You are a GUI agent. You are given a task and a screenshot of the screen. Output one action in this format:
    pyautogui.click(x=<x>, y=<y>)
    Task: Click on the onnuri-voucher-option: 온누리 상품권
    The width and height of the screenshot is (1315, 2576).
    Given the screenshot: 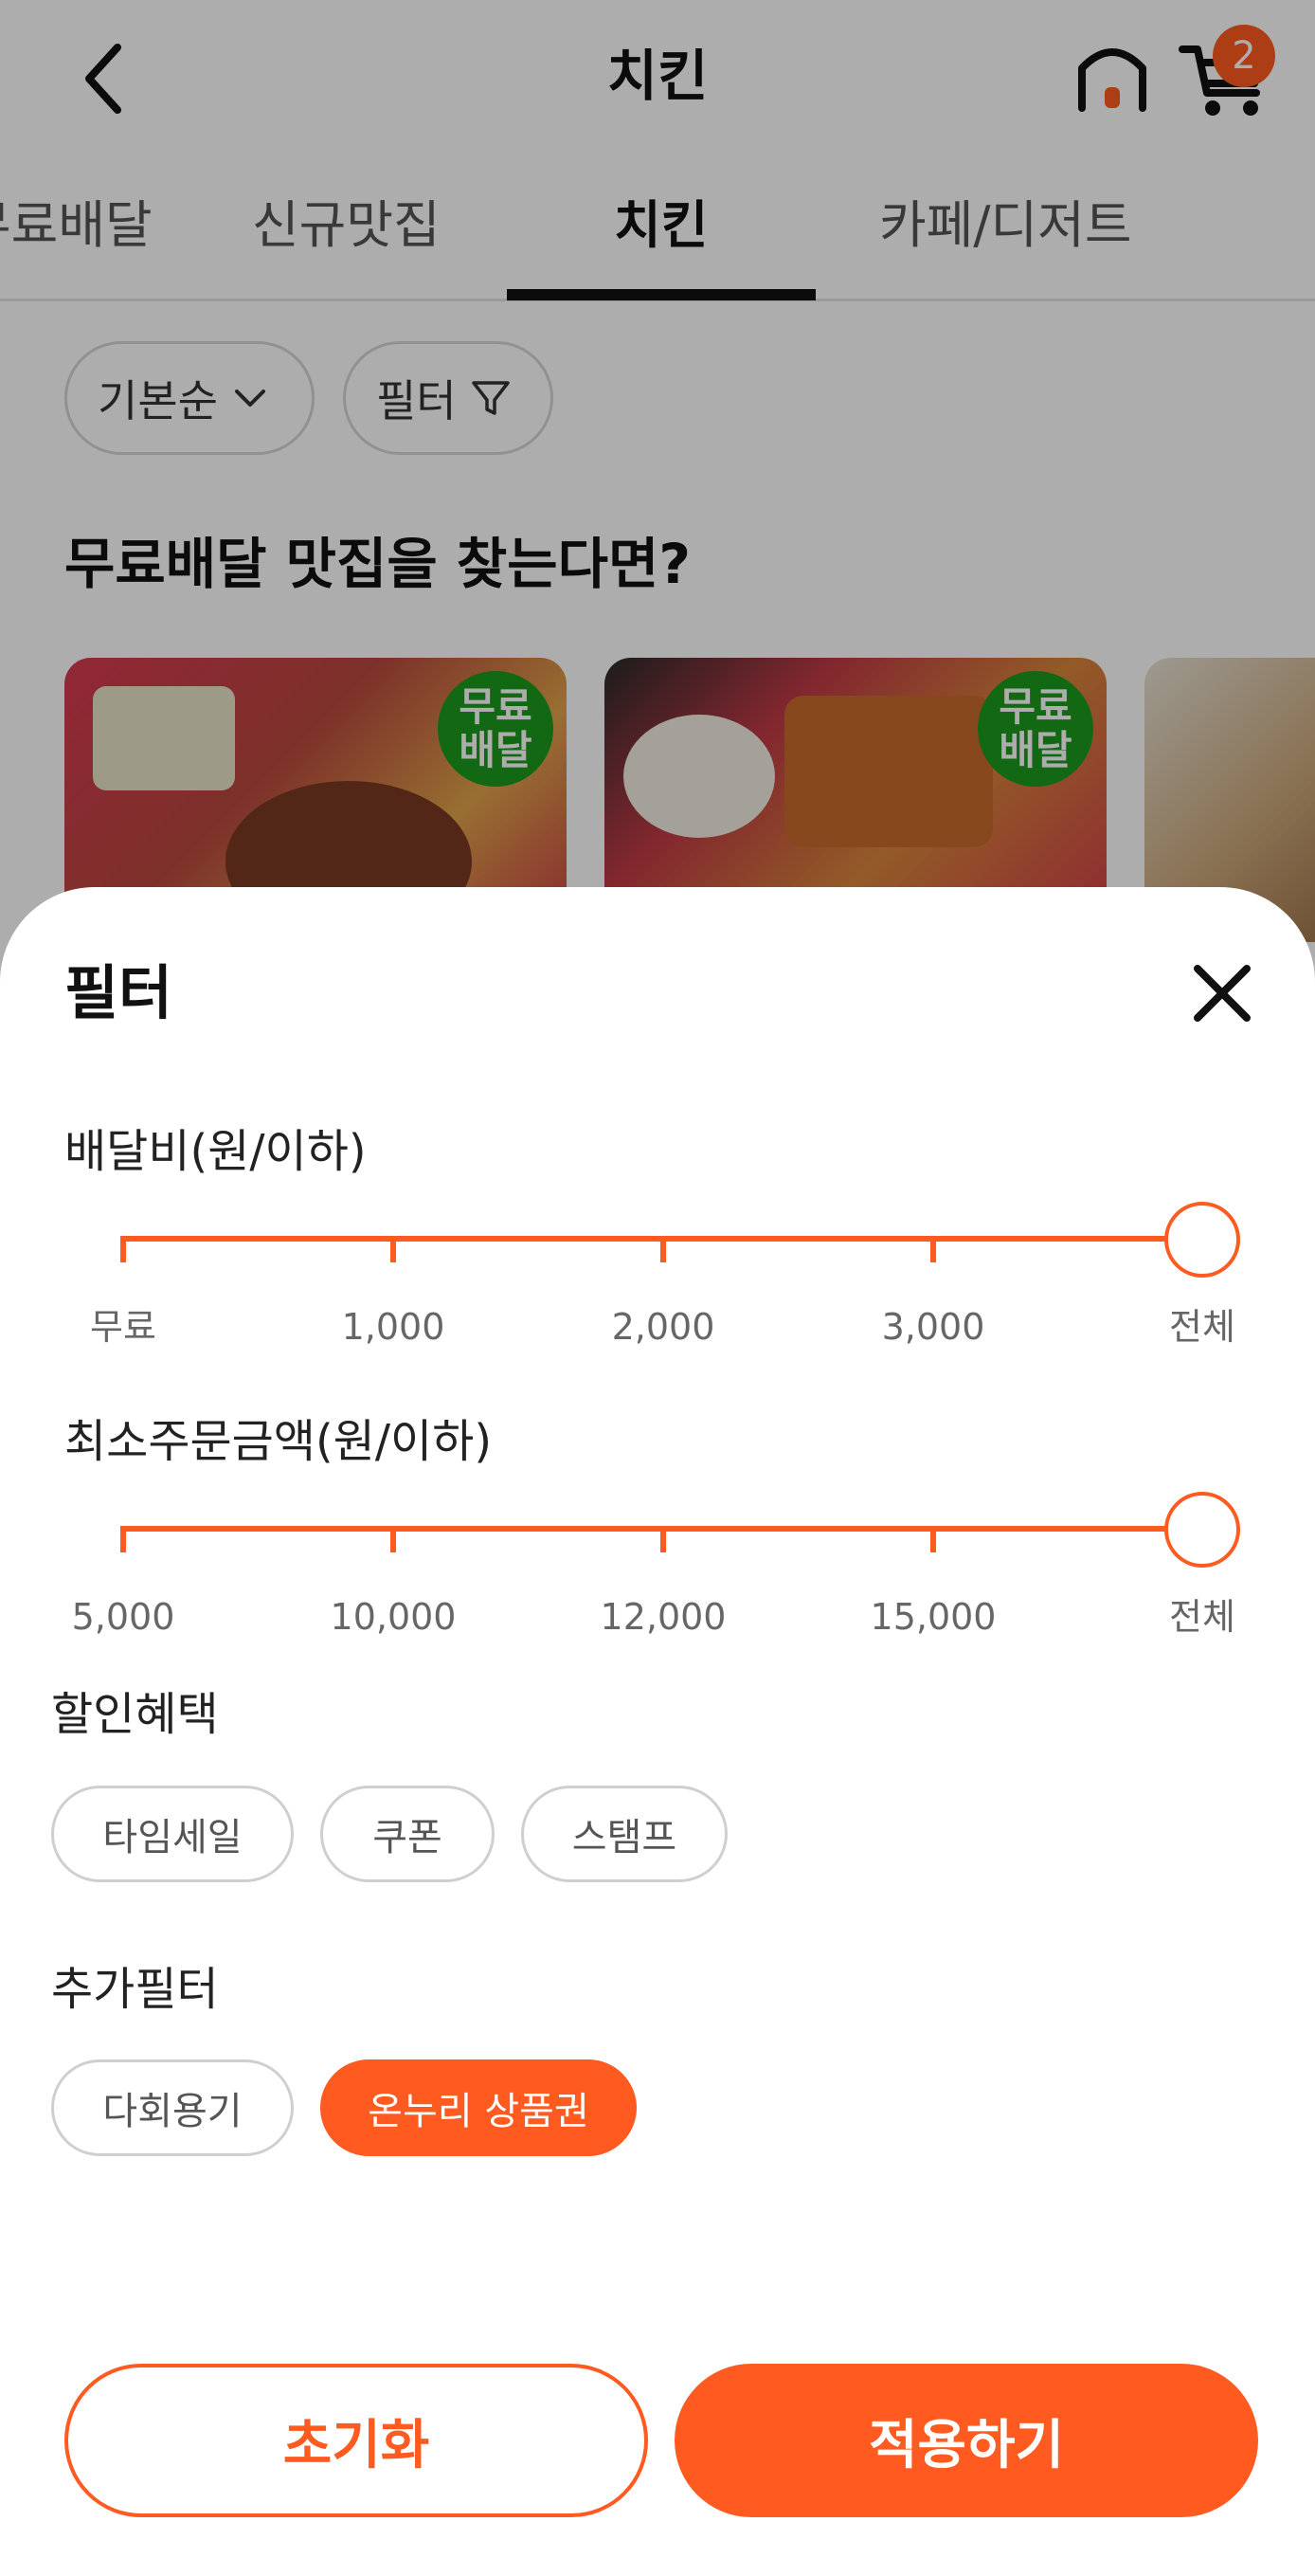 What is the action you would take?
    pyautogui.click(x=479, y=2107)
    